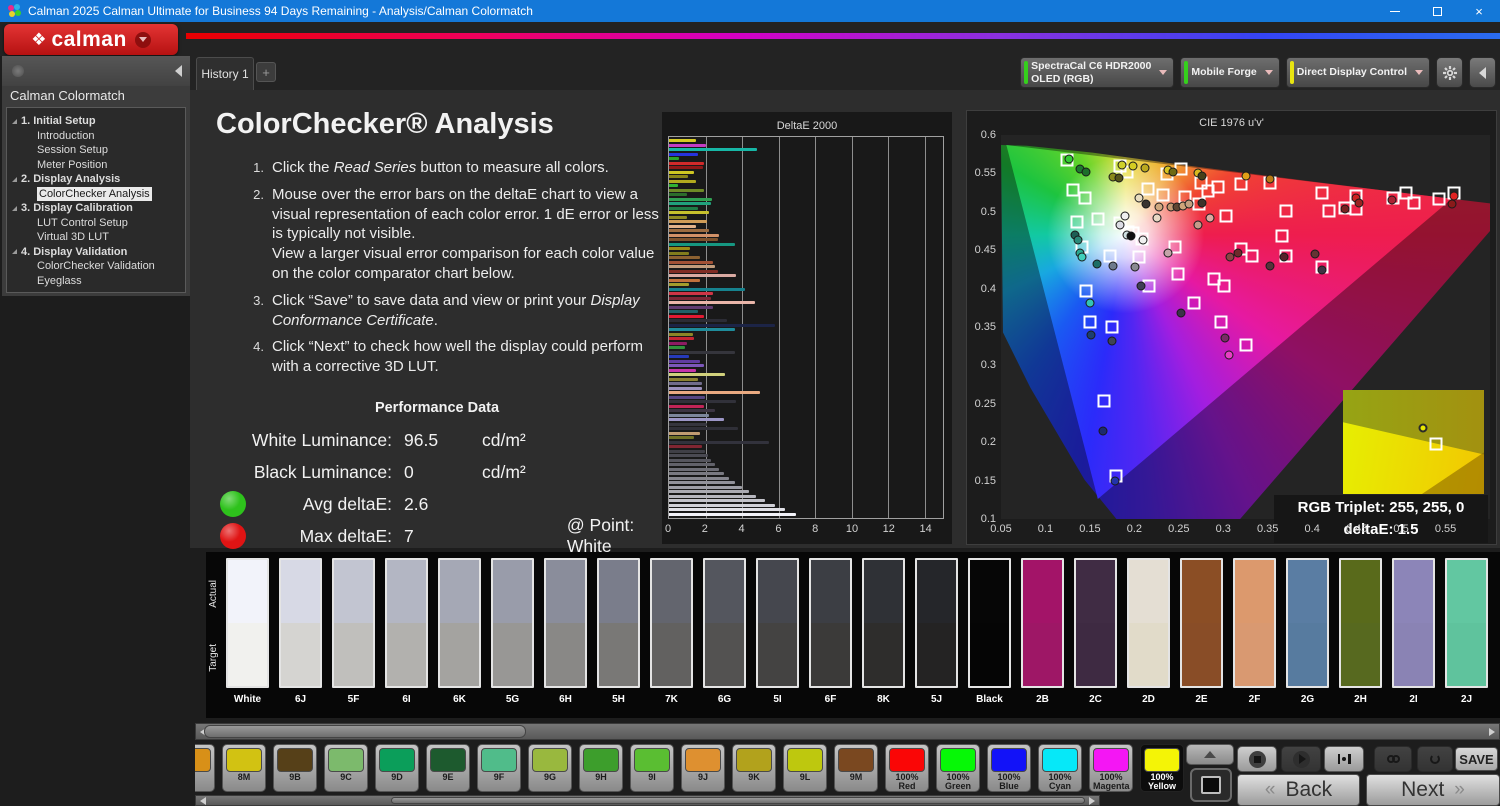 The image size is (1500, 806). Describe the element at coordinates (1395, 11) in the screenshot. I see `minimize-button` at that location.